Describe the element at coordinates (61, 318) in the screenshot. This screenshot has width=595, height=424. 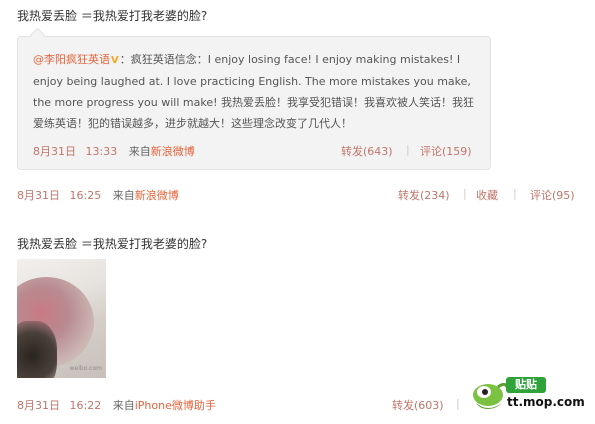
I see `post-image: weibo.com` at that location.